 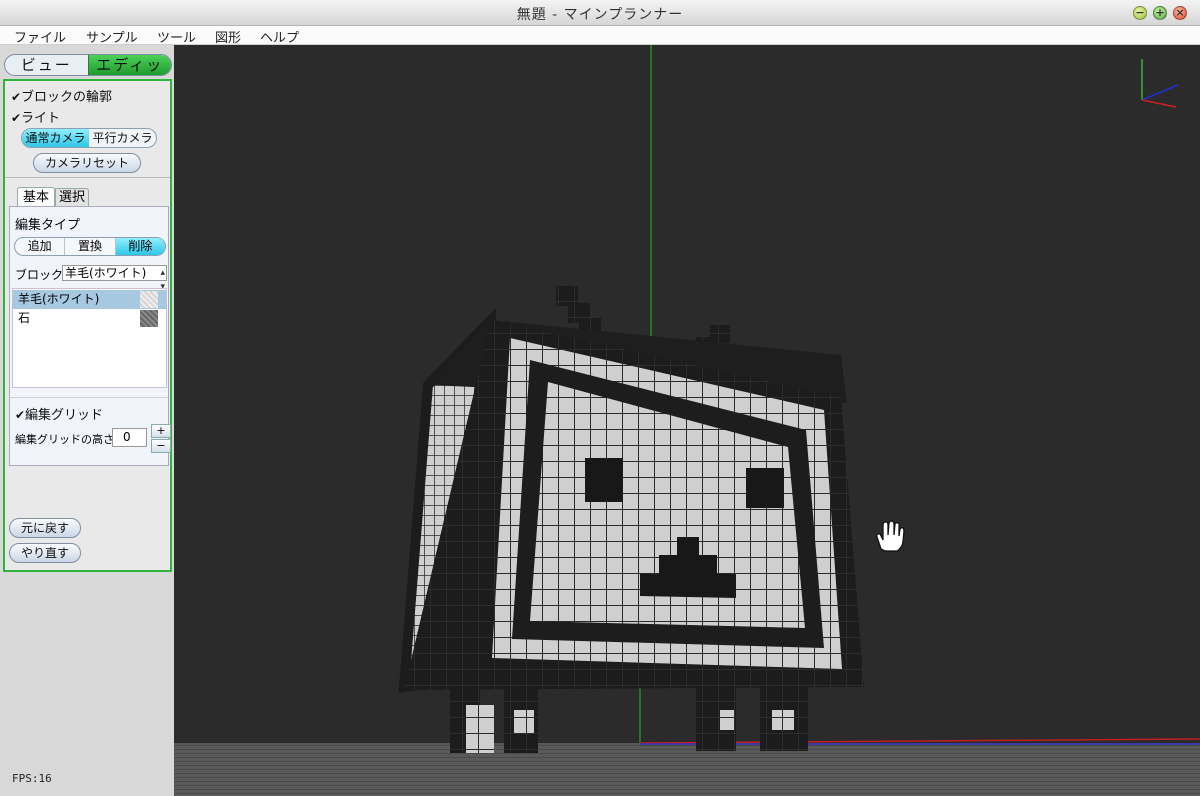 I want to click on block-outline-label: ブロックの輪郭, so click(x=67, y=97).